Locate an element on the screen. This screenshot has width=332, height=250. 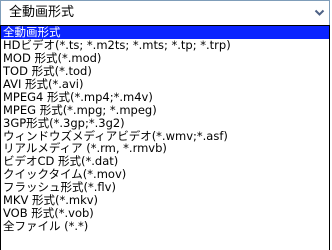
format-option-realmedia: リアルメディア (*.rm, *.rmvb) is located at coordinates (165, 148).